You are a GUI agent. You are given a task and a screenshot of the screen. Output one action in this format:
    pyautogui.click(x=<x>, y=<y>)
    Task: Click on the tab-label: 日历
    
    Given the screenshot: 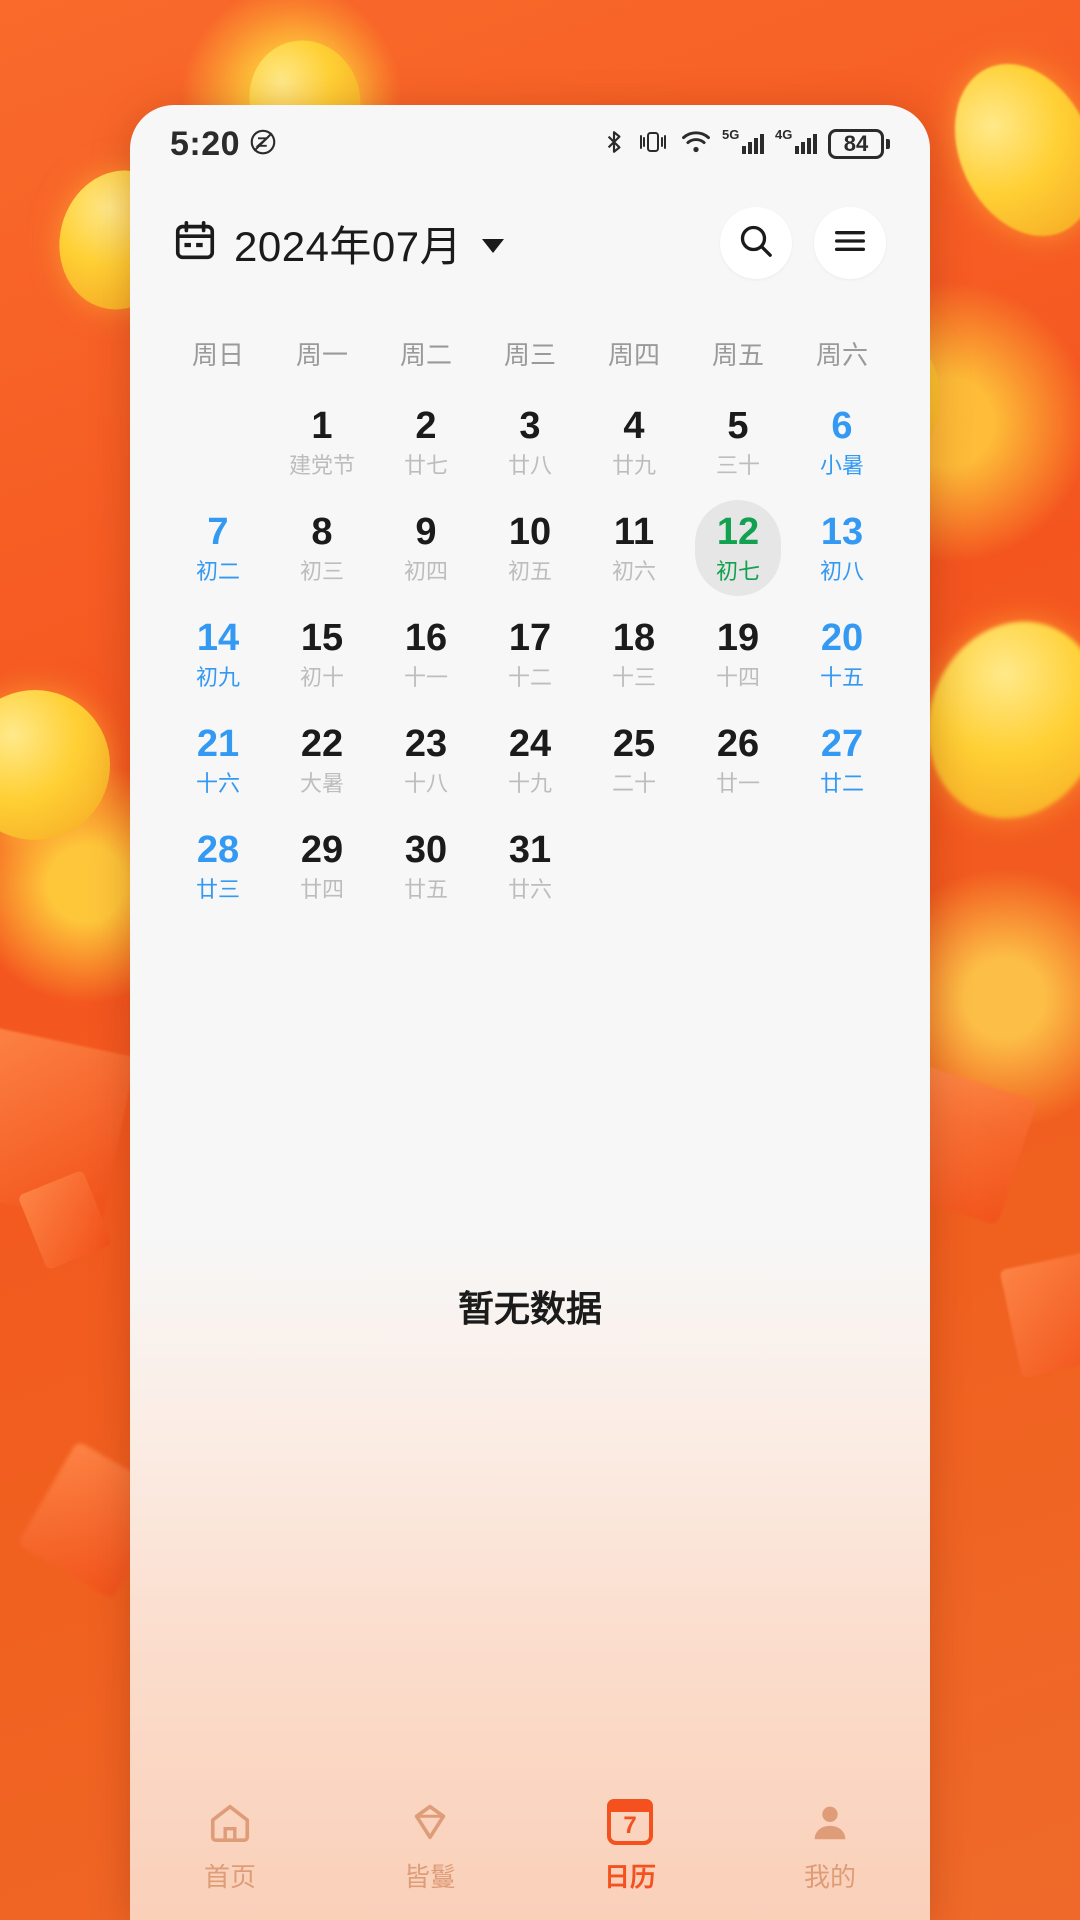 What is the action you would take?
    pyautogui.click(x=629, y=1876)
    